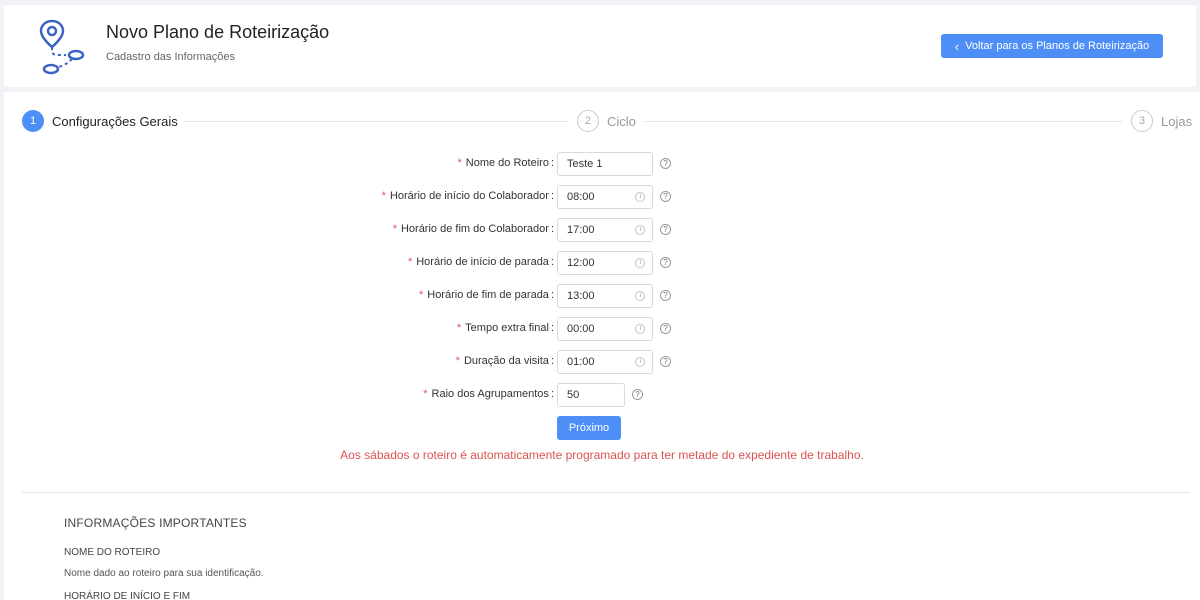 The height and width of the screenshot is (600, 1200). Describe the element at coordinates (155, 523) in the screenshot. I see `info-title: INFORMAÇÕES IMPORTANTES` at that location.